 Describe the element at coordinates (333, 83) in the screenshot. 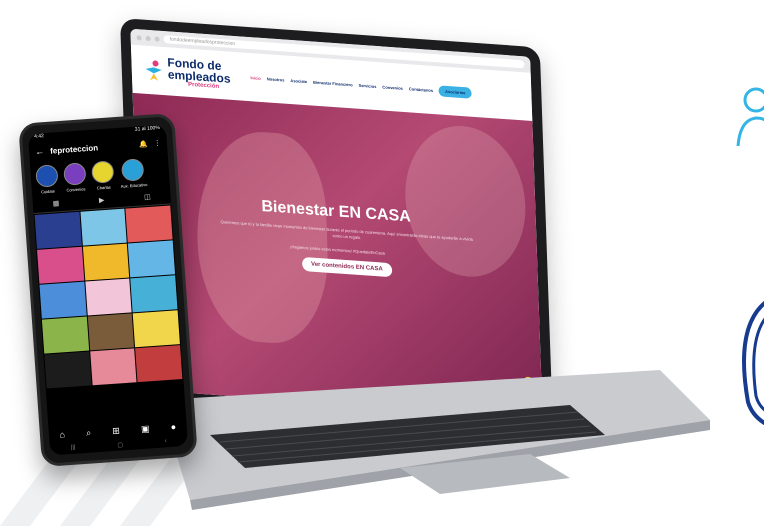

I see `nav-item-bienestar-financiero: Bienestar Financiero` at that location.